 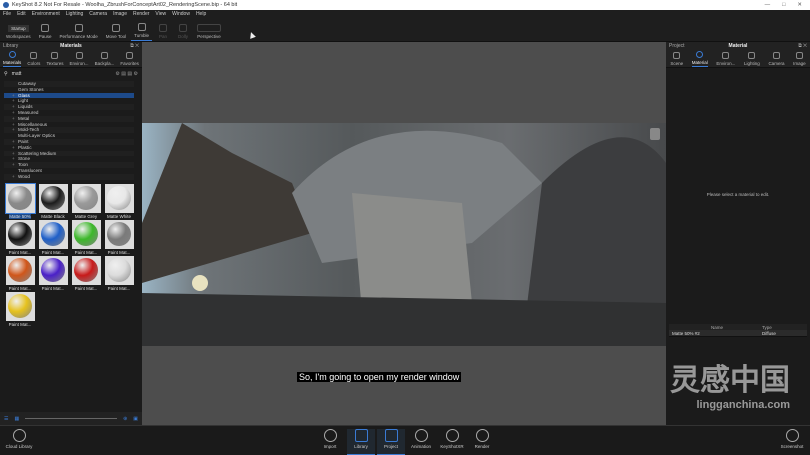 I want to click on tab-label: Image, so click(x=799, y=63).